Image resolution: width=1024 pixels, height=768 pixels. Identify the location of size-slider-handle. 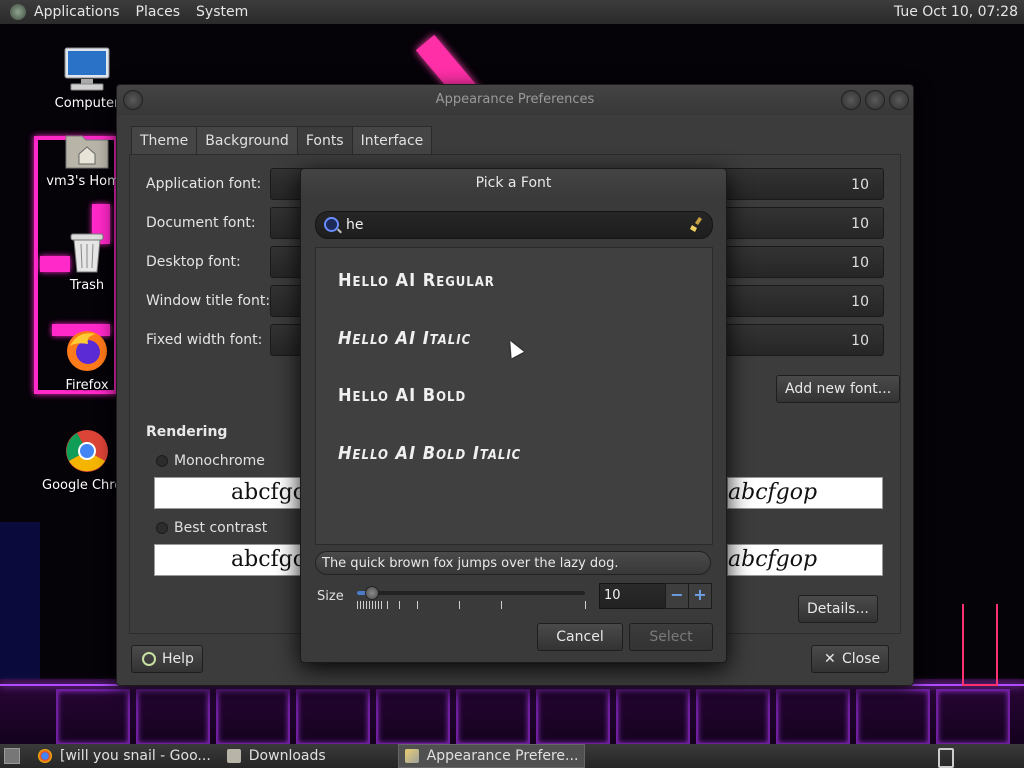
(371, 593).